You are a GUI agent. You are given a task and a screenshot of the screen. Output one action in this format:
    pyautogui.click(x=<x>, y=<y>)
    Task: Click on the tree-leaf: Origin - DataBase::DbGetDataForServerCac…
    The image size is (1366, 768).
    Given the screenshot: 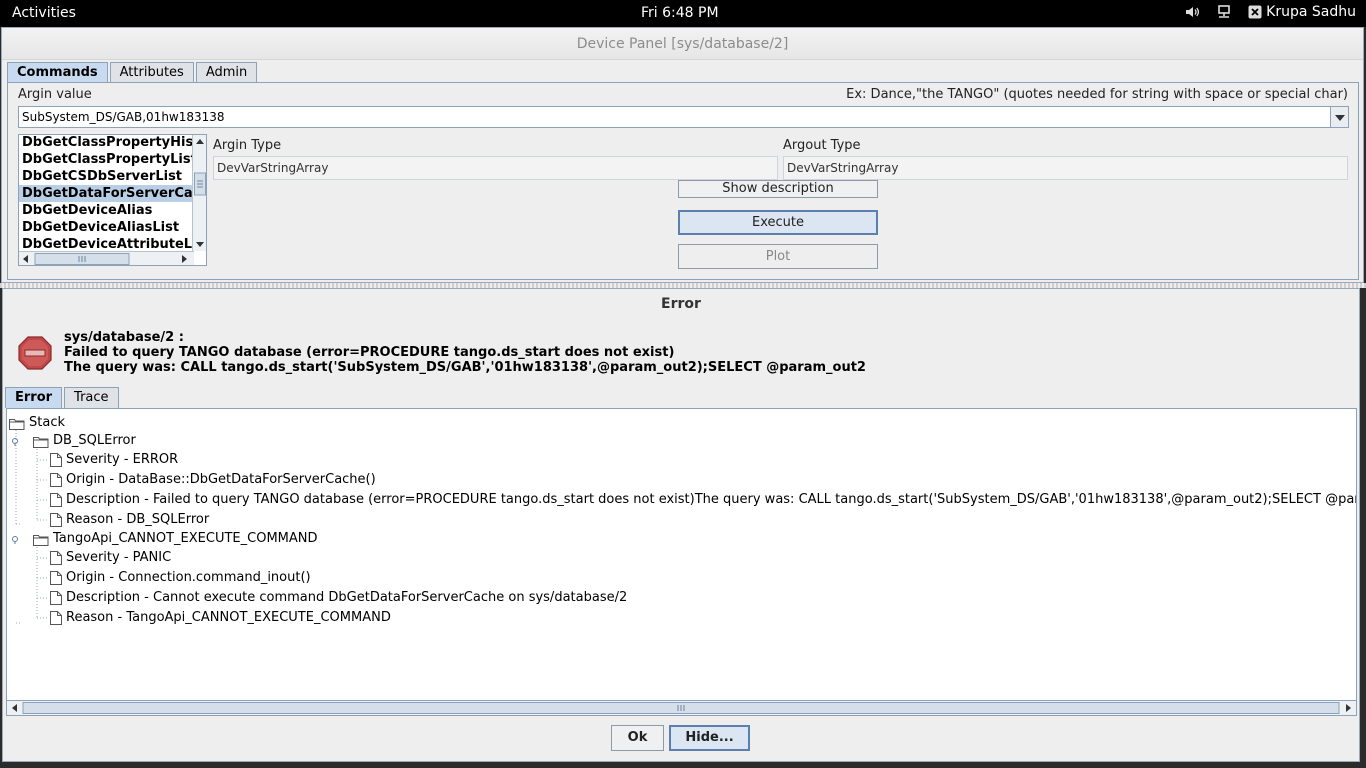 What is the action you would take?
    pyautogui.click(x=213, y=480)
    